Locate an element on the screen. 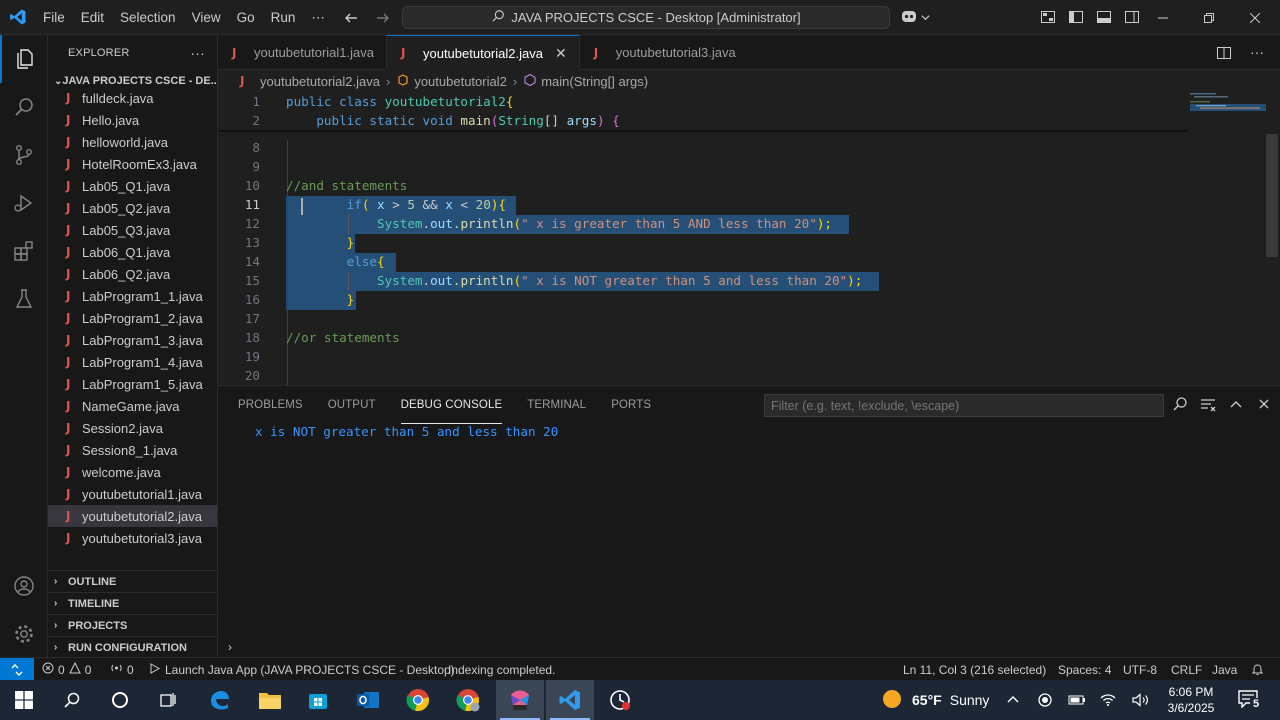 This screenshot has width=1280, height=720. breadcrumb-class: youtubetutorial2 is located at coordinates (460, 81).